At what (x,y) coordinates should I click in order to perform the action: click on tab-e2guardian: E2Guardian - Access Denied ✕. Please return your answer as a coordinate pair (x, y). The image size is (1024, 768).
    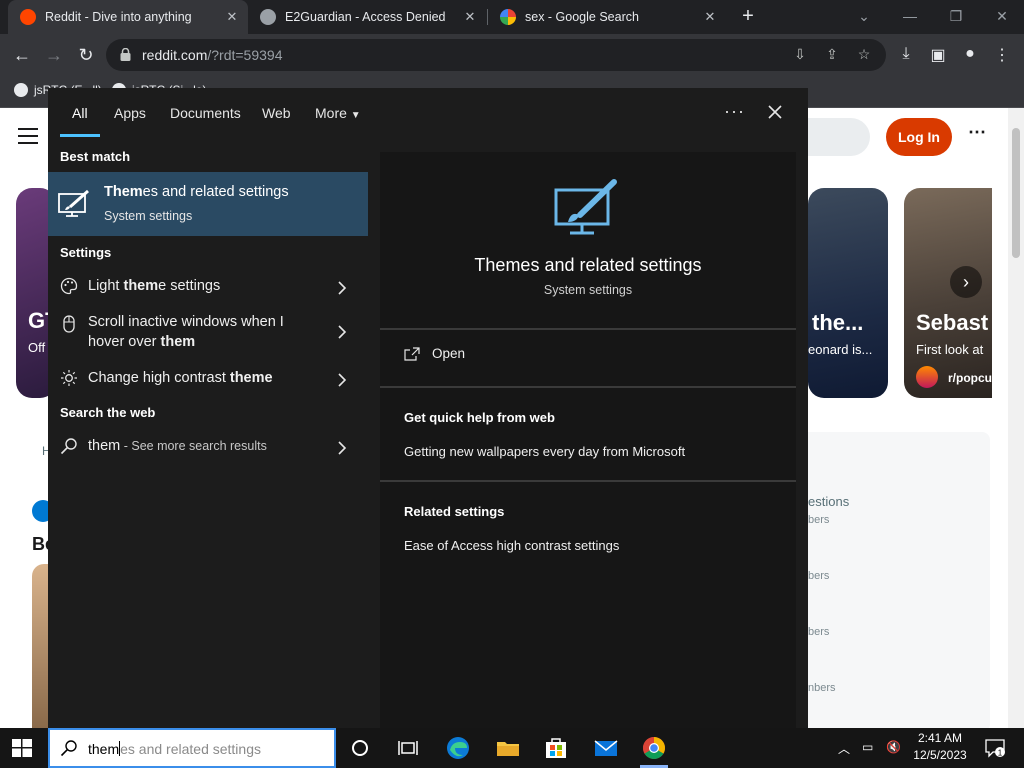
    Looking at the image, I should click on (367, 17).